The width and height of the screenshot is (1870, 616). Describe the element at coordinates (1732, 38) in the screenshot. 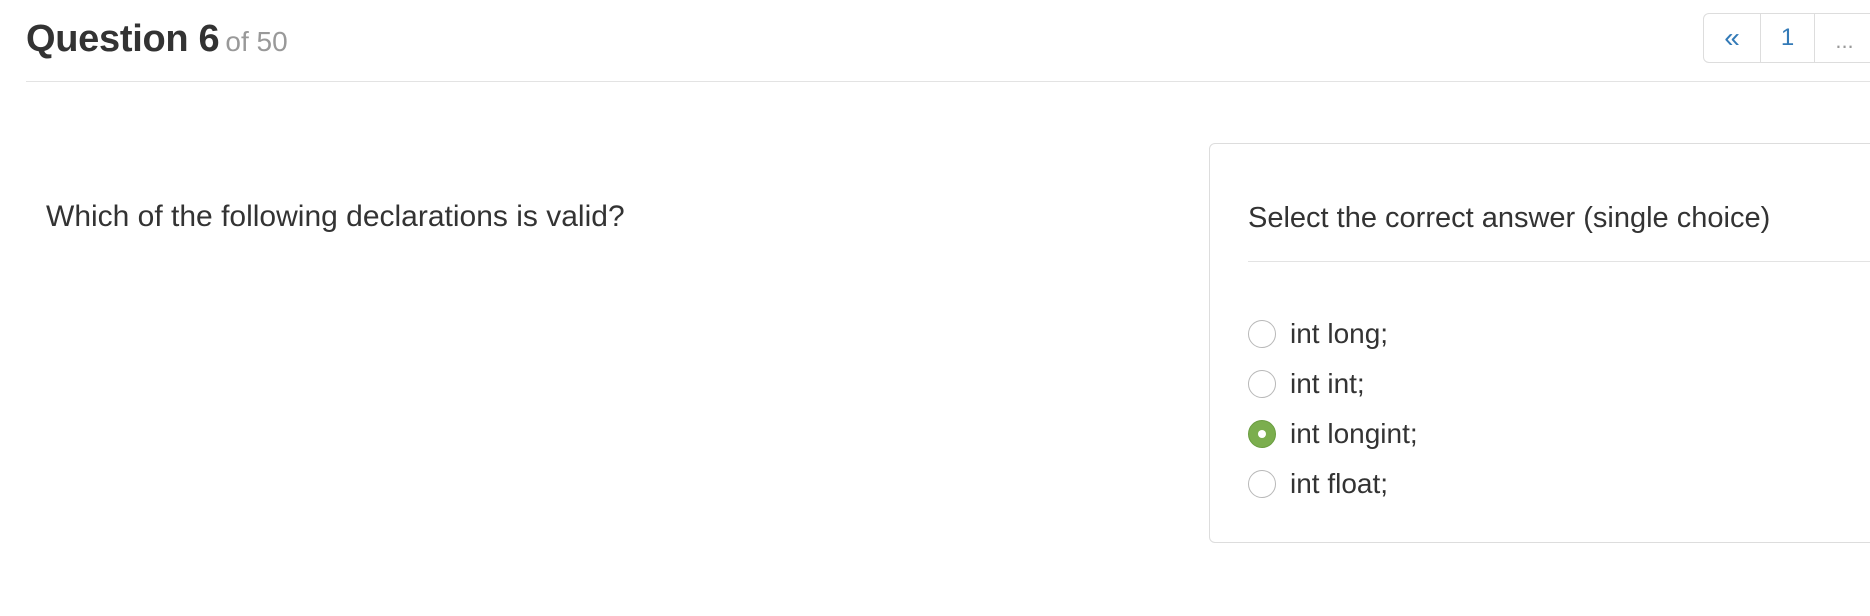

I see `previous-page-button: «` at that location.